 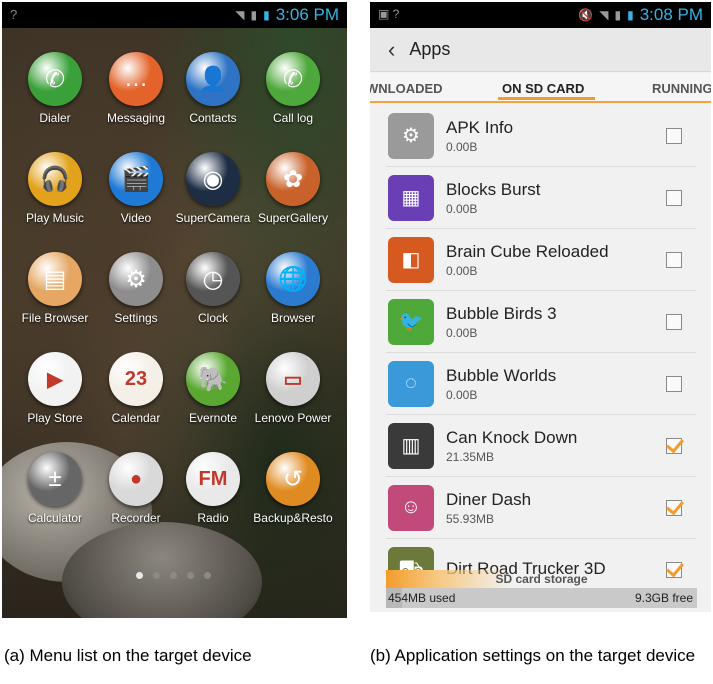 I want to click on app-browser: 🌐 Browser, so click(x=293, y=288).